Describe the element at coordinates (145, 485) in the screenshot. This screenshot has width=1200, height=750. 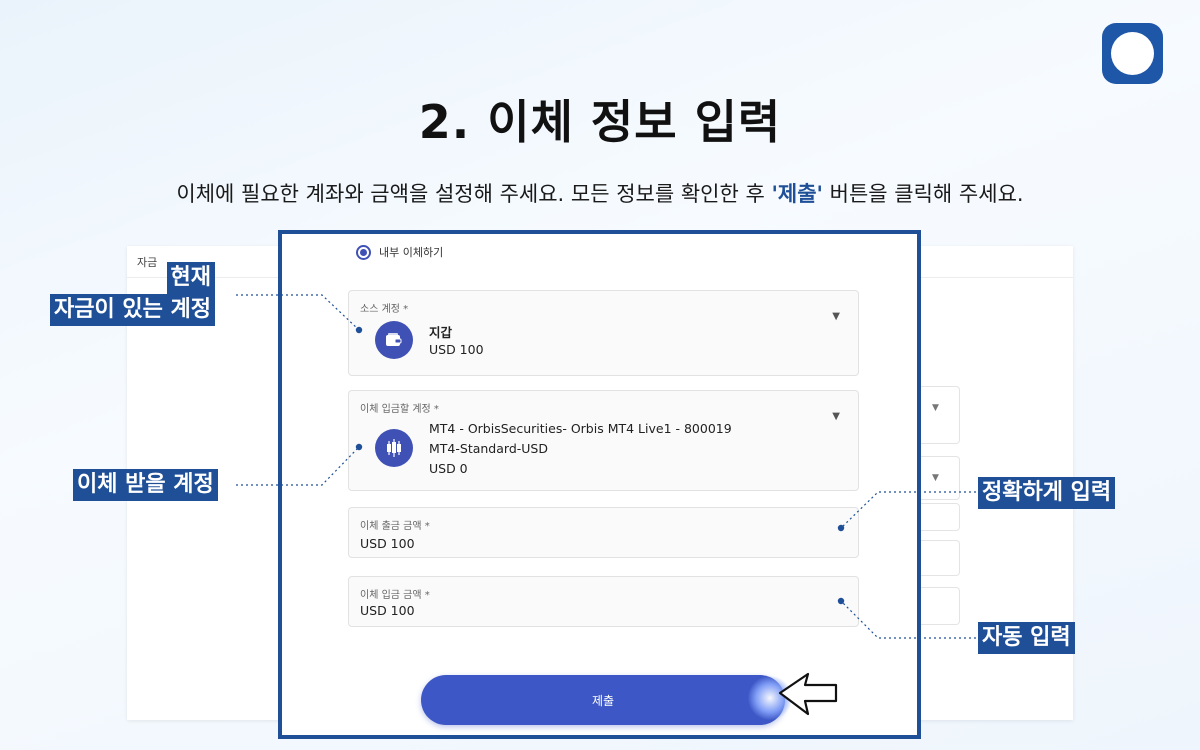
I see `callout-destination-account: 이체 받을 계정` at that location.